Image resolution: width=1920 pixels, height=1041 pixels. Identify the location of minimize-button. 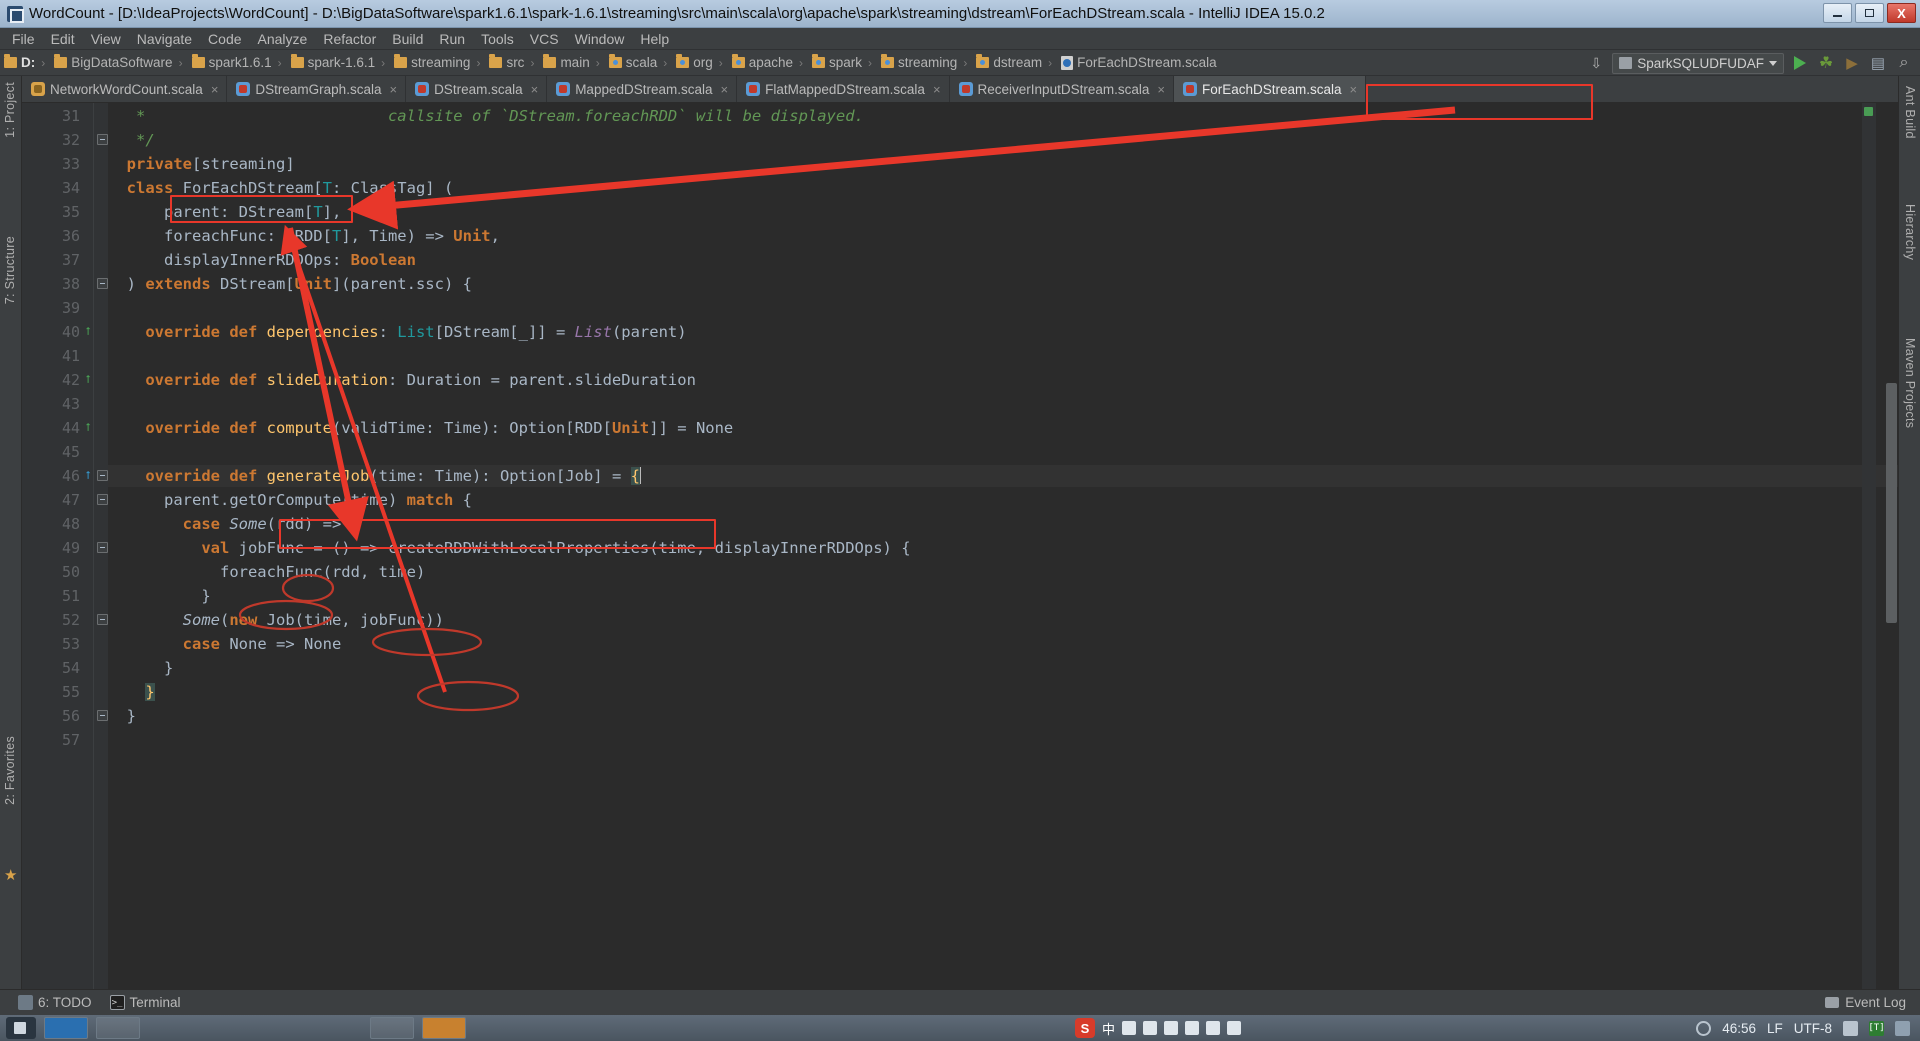
(1837, 13).